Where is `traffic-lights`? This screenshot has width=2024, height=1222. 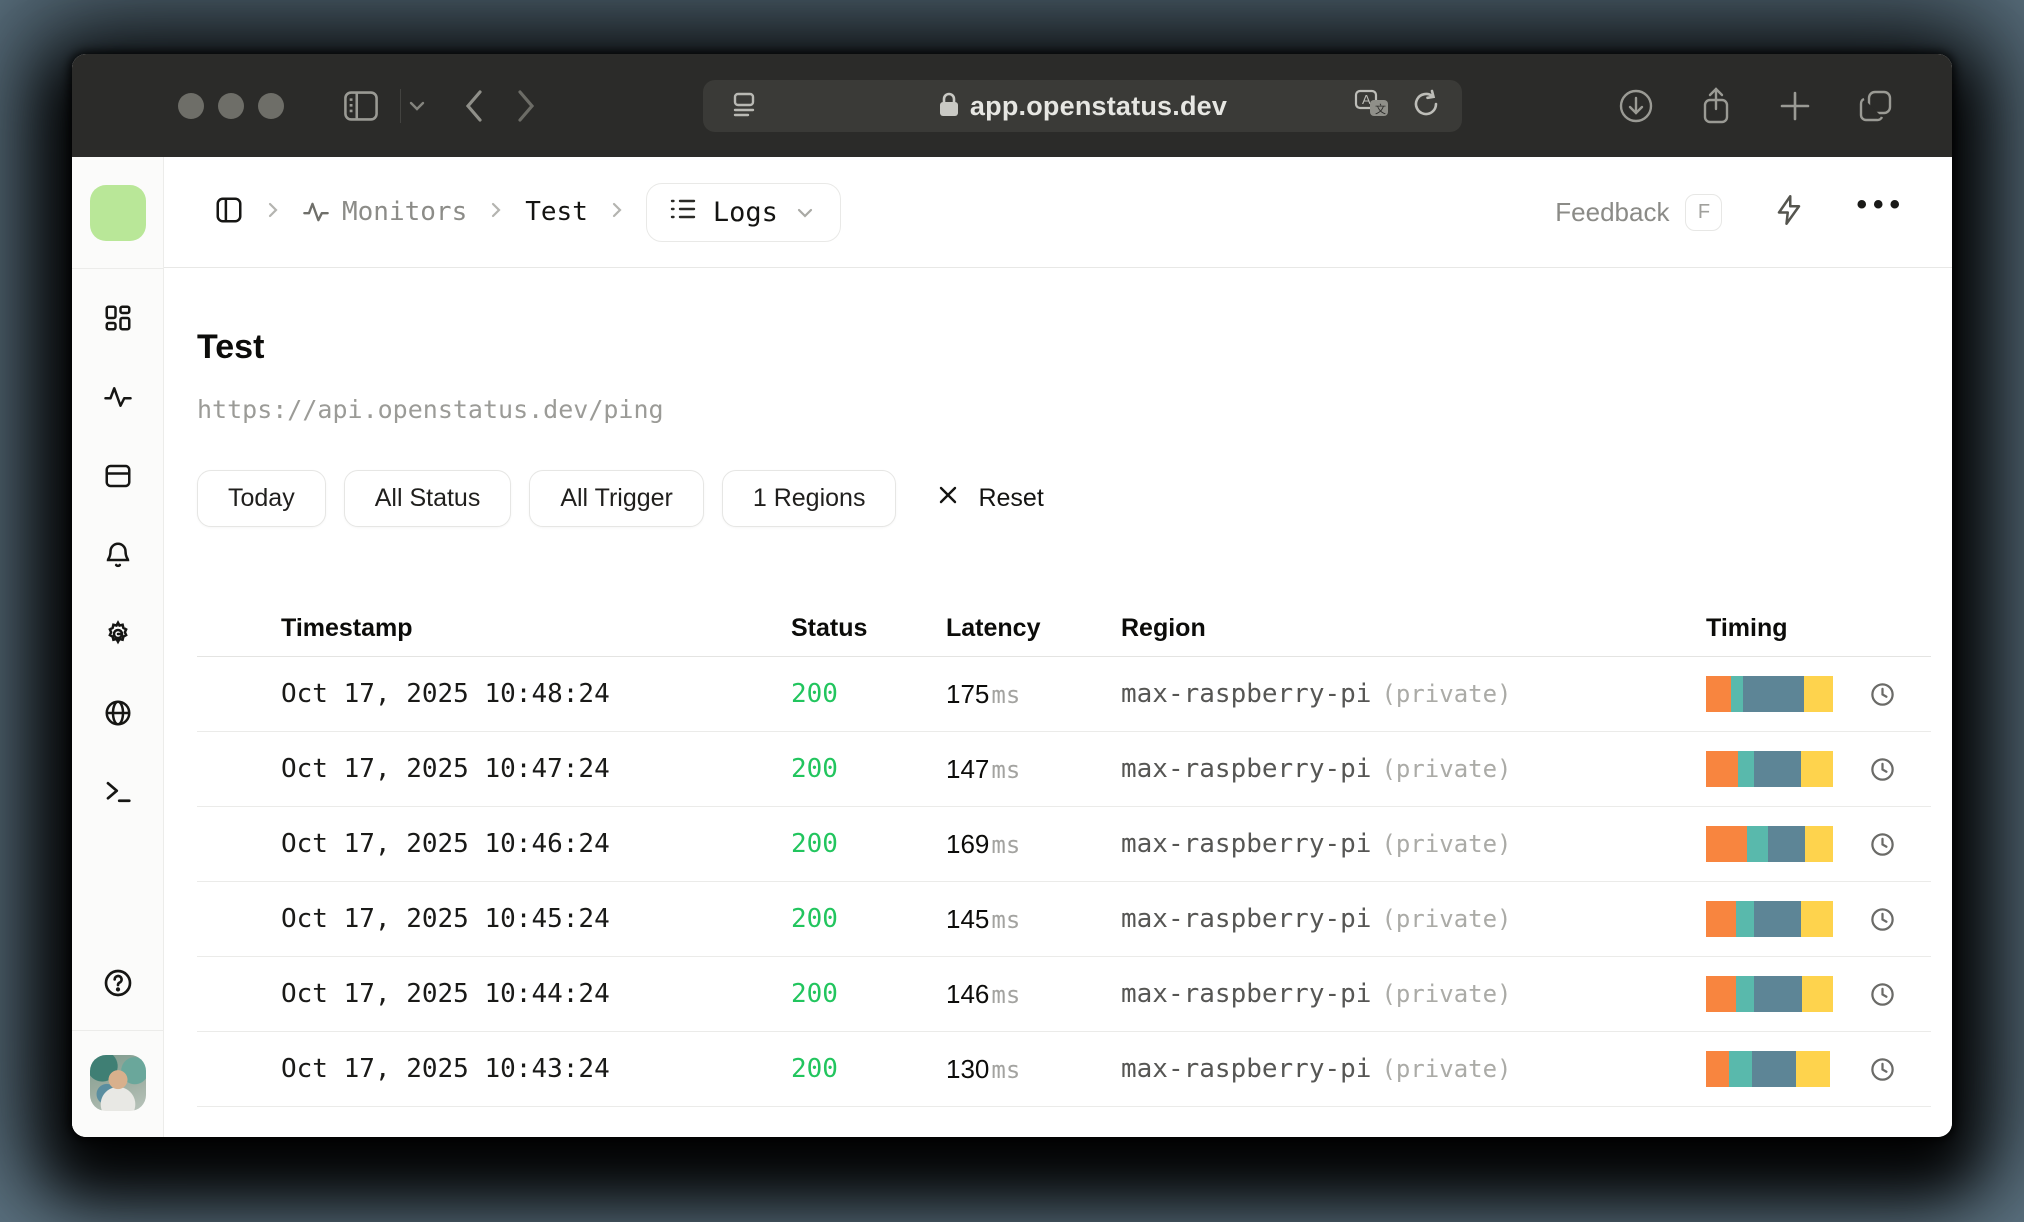 traffic-lights is located at coordinates (231, 105).